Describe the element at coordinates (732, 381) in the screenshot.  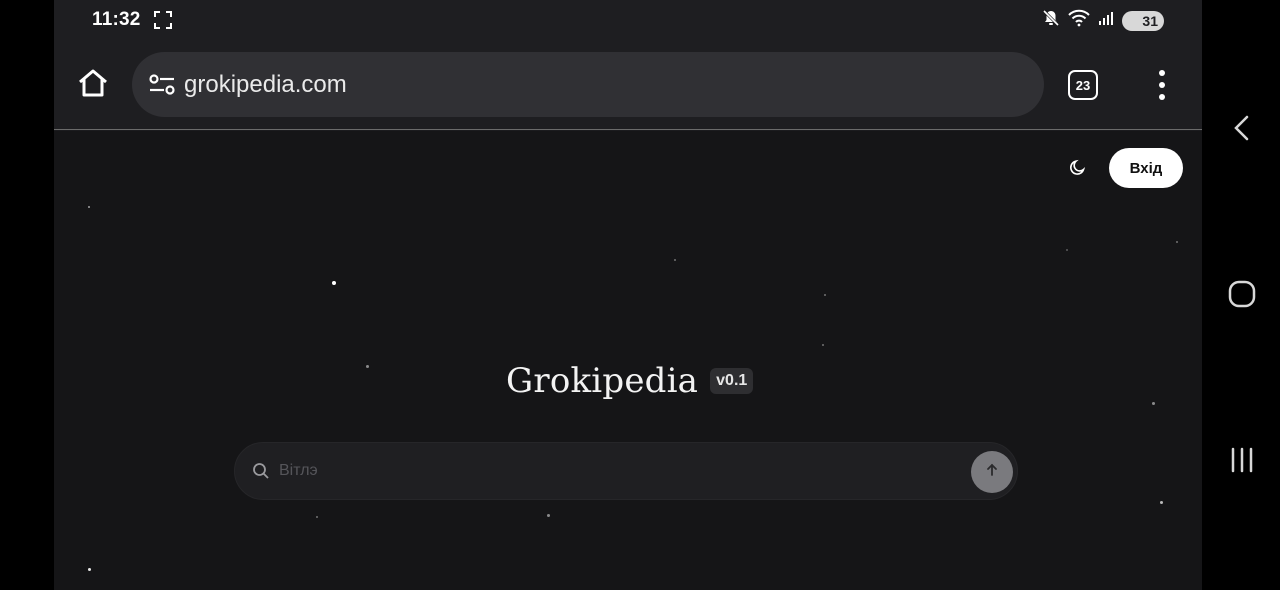
I see `version-badge: v0.1` at that location.